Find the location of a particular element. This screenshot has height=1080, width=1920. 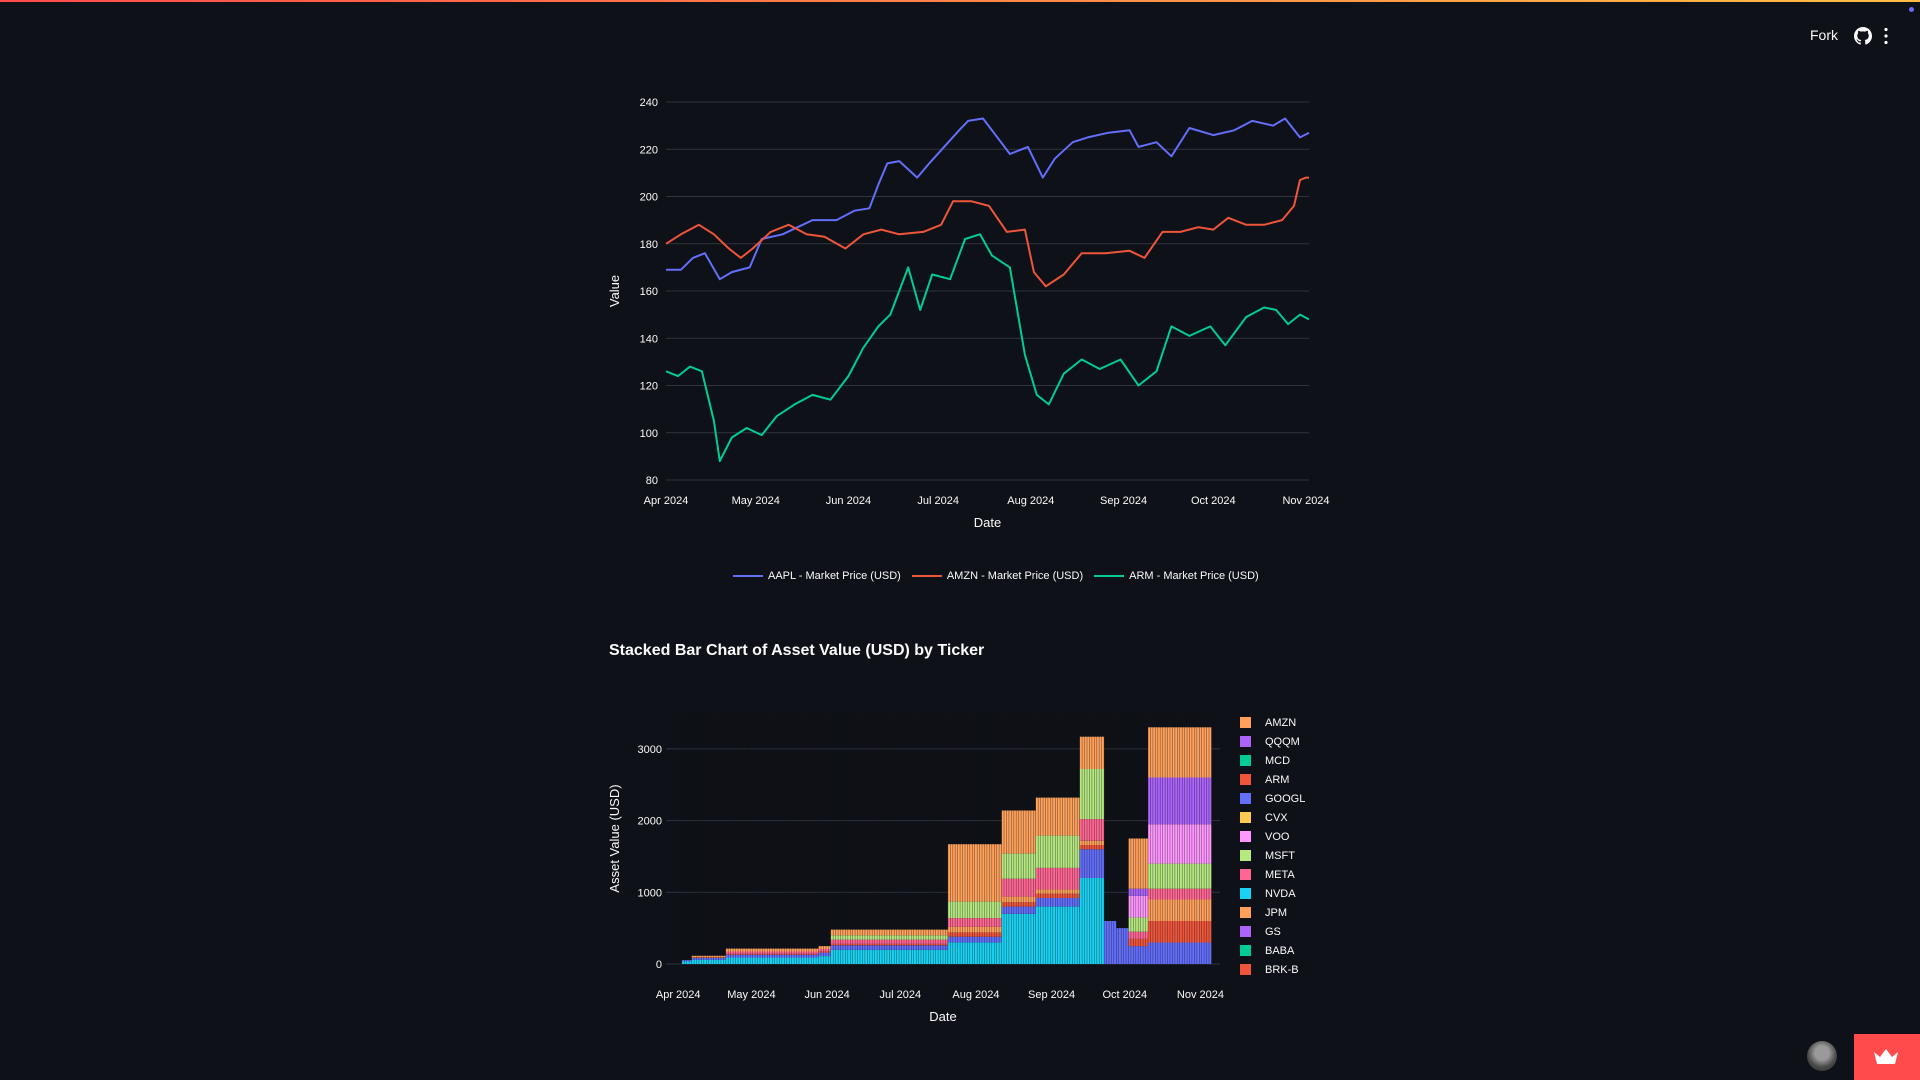

legend-item-brk-b: BRK-B is located at coordinates (1275, 969).